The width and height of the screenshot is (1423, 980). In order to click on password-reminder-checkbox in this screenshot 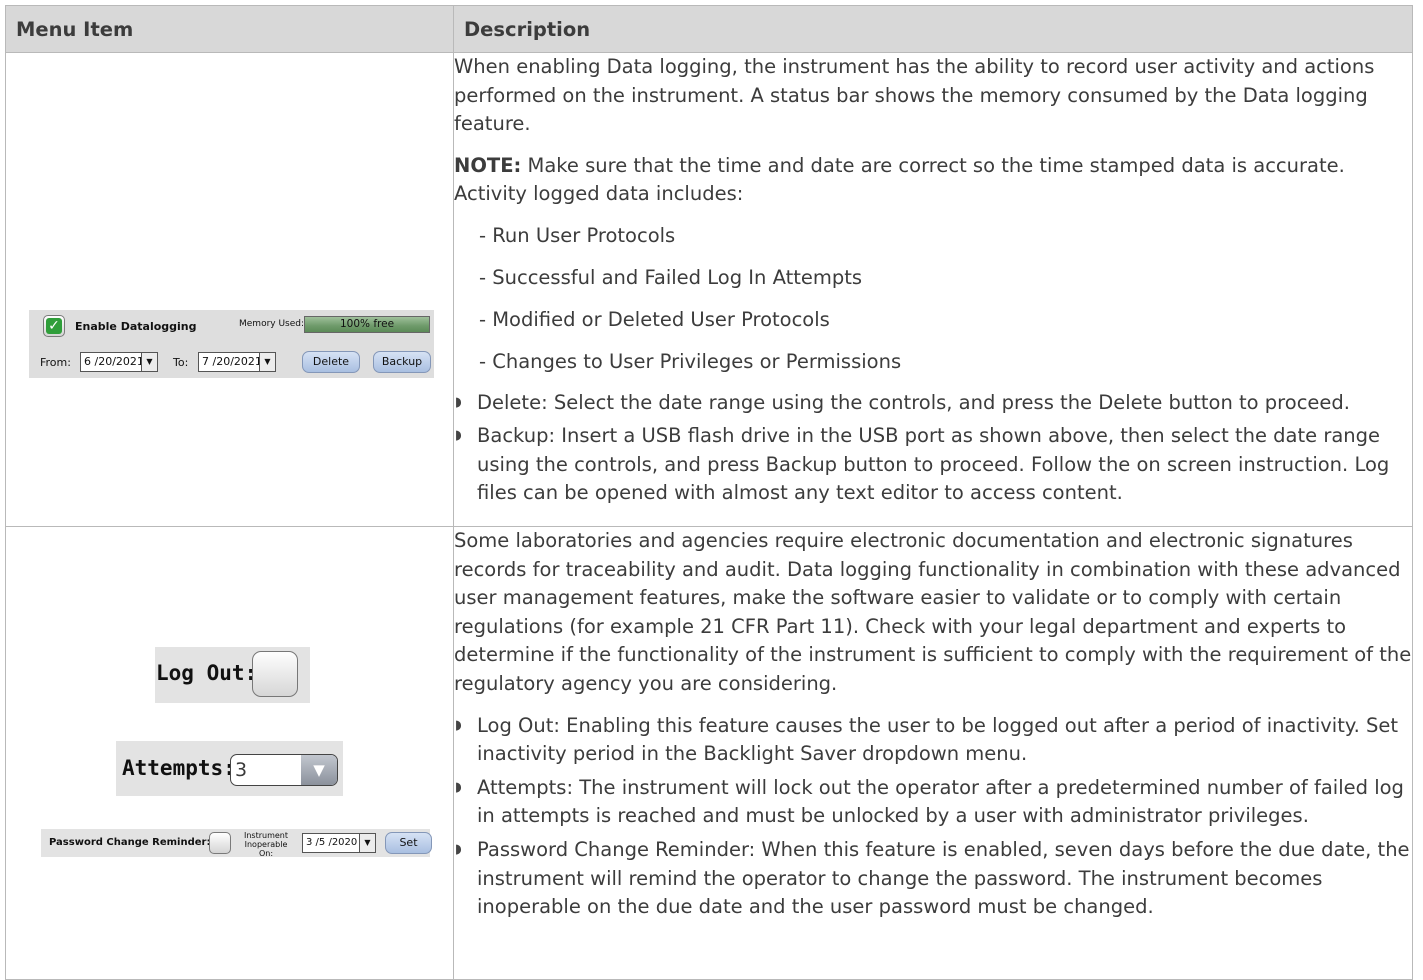, I will do `click(220, 843)`.